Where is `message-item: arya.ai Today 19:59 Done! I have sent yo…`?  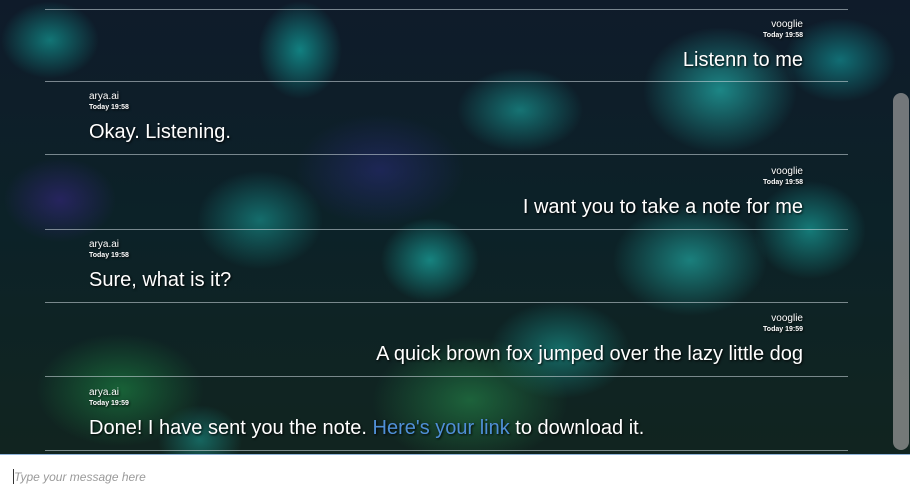
message-item: arya.ai Today 19:59 Done! I have sent yo… is located at coordinates (446, 414).